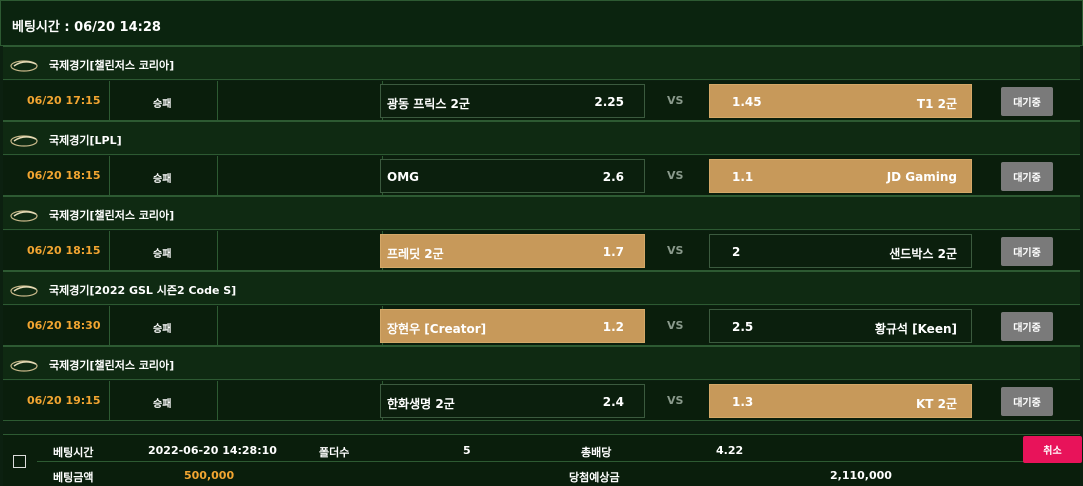 The image size is (1083, 486). What do you see at coordinates (64, 400) in the screenshot?
I see `match-time: 06/20 19:15` at bounding box center [64, 400].